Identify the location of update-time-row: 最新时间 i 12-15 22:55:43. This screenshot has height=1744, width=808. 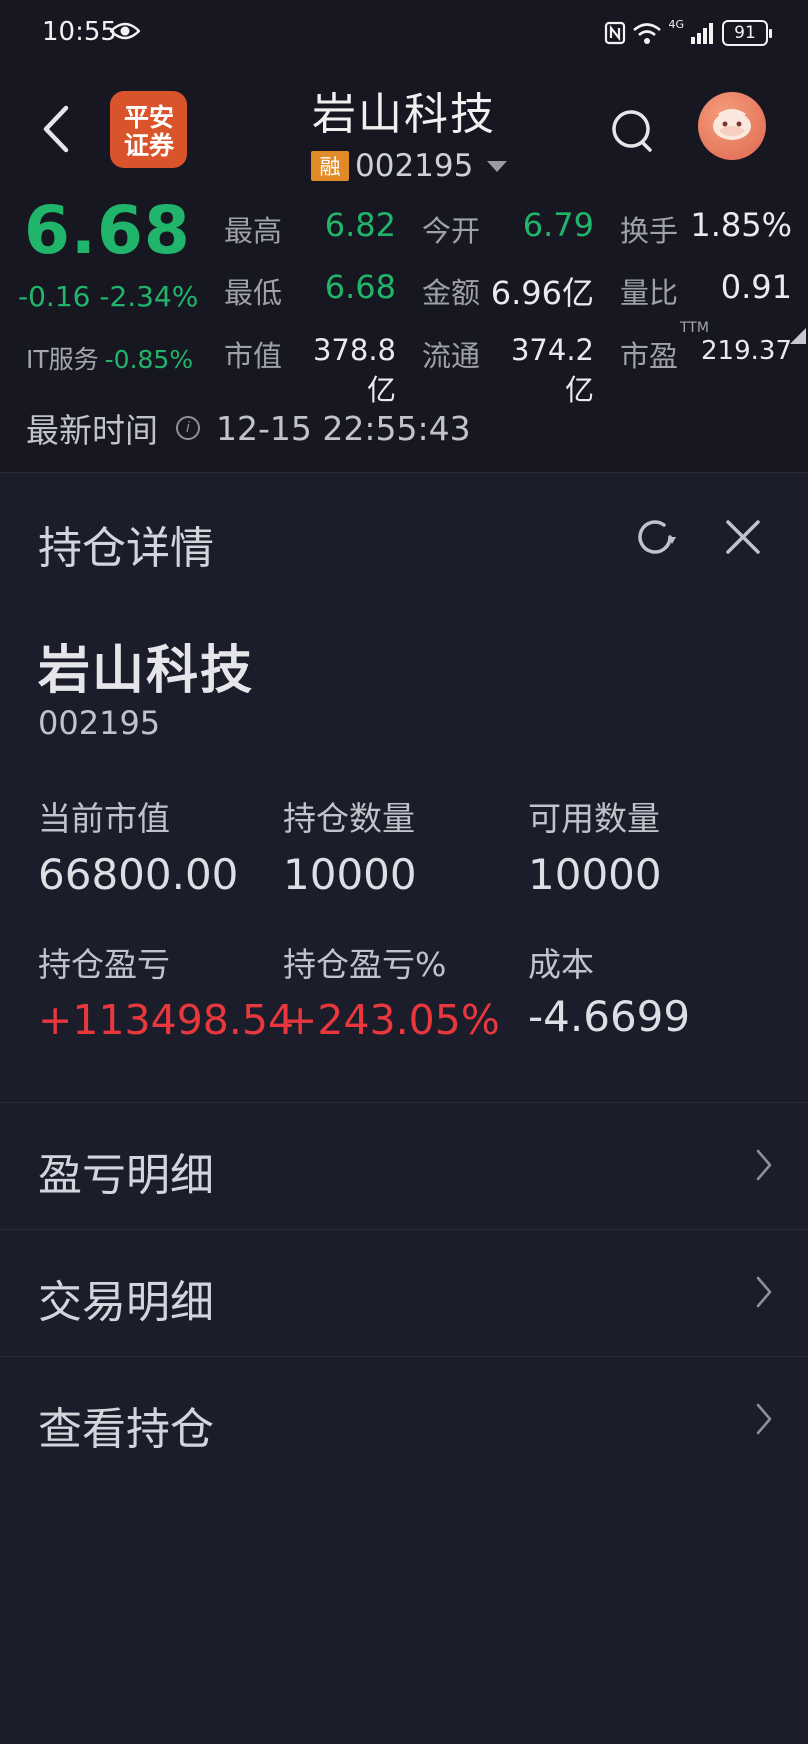
(248, 428).